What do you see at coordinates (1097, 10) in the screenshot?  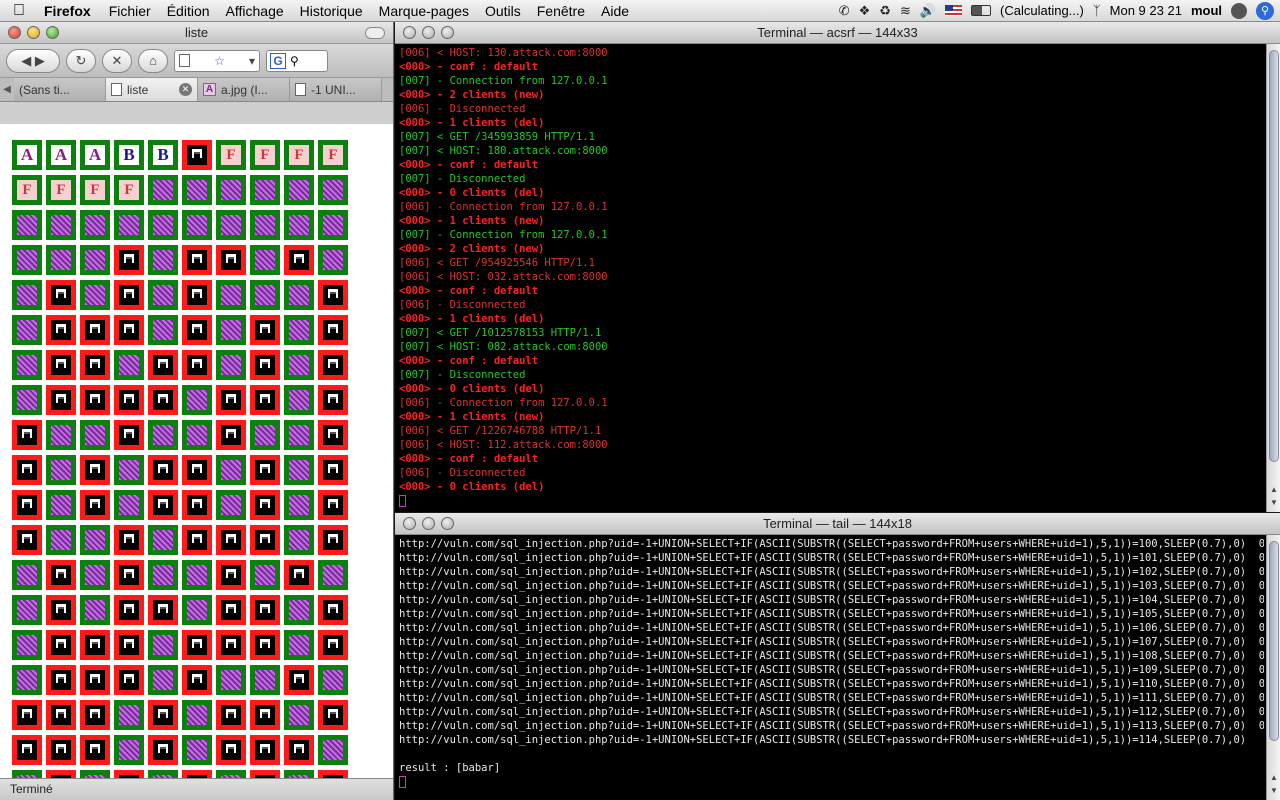 I see `bluetooth-icon: ᛉ` at bounding box center [1097, 10].